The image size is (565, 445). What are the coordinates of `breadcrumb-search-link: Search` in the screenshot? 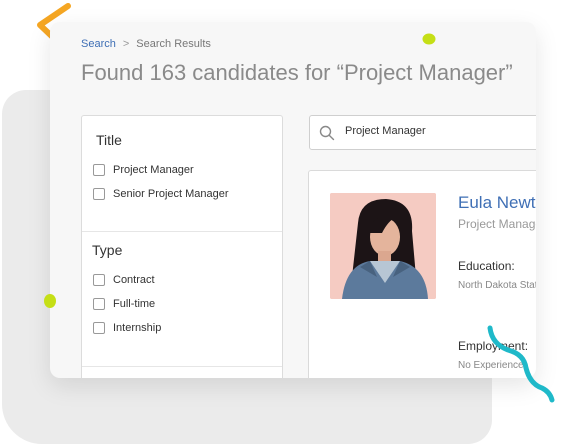 It's located at (98, 44).